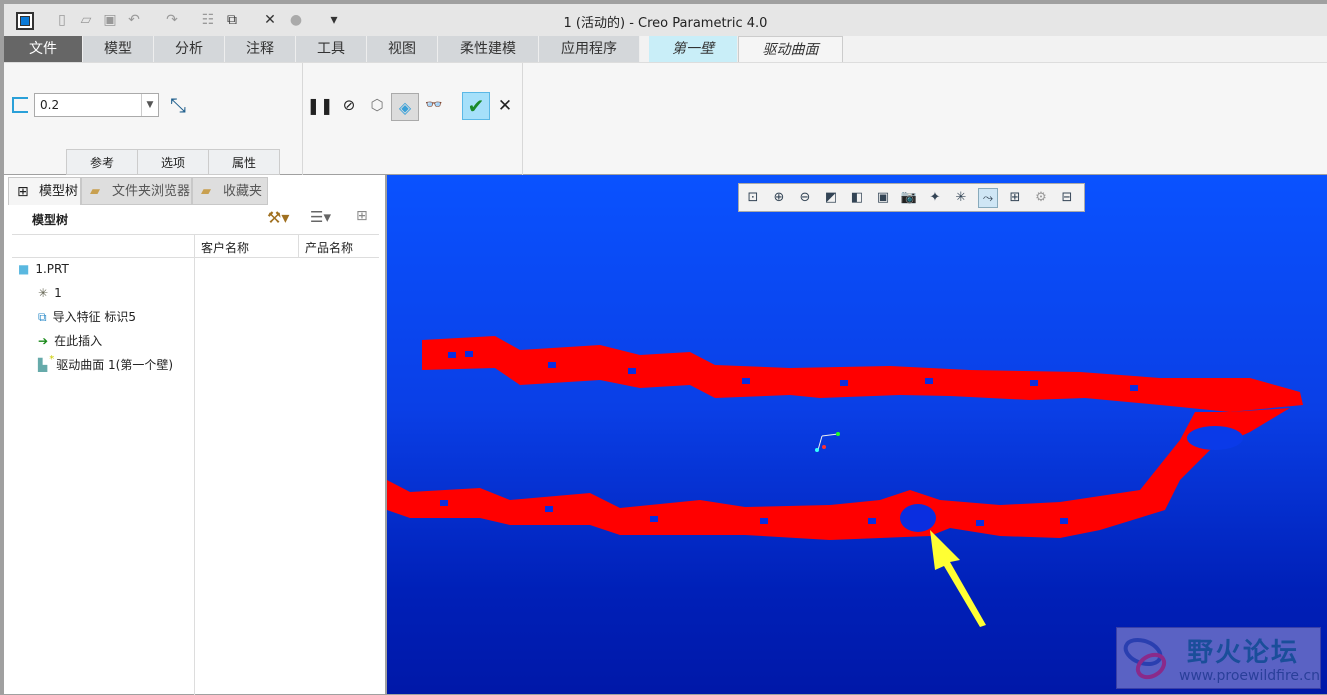  What do you see at coordinates (50, 293) in the screenshot?
I see `tree-item-csys: ✳ 1` at bounding box center [50, 293].